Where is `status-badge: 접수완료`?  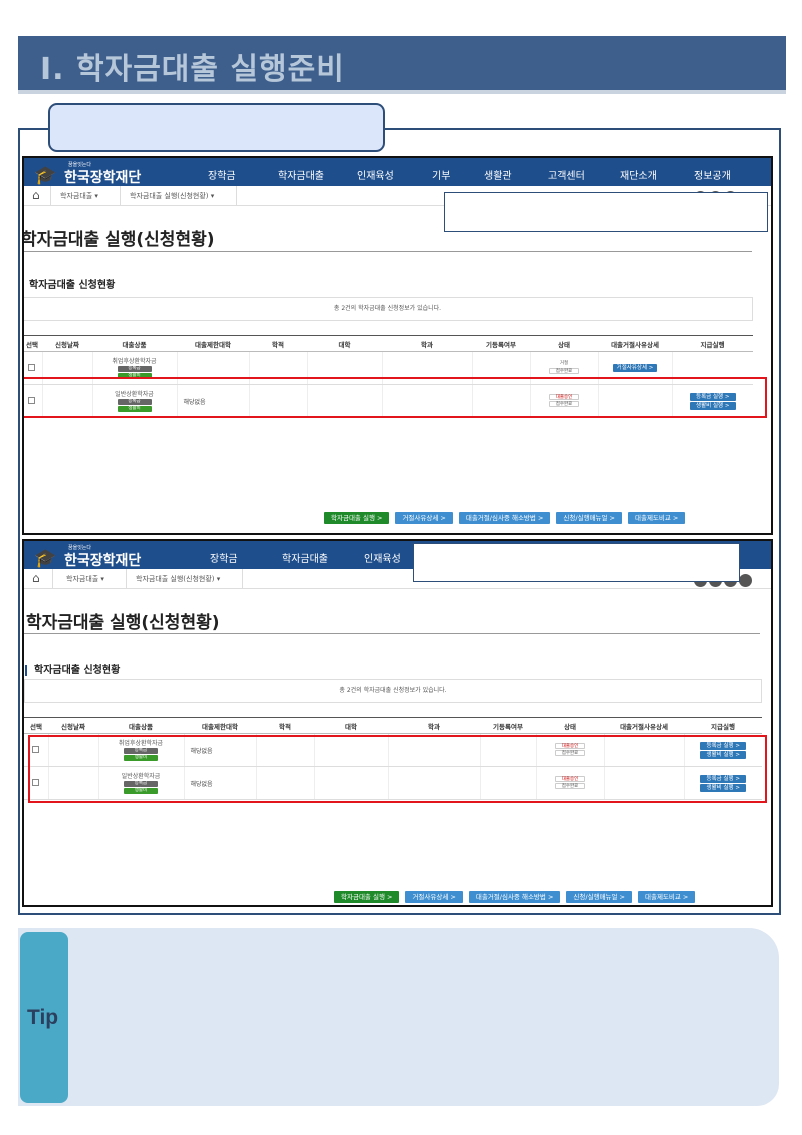 status-badge: 접수완료 is located at coordinates (564, 371).